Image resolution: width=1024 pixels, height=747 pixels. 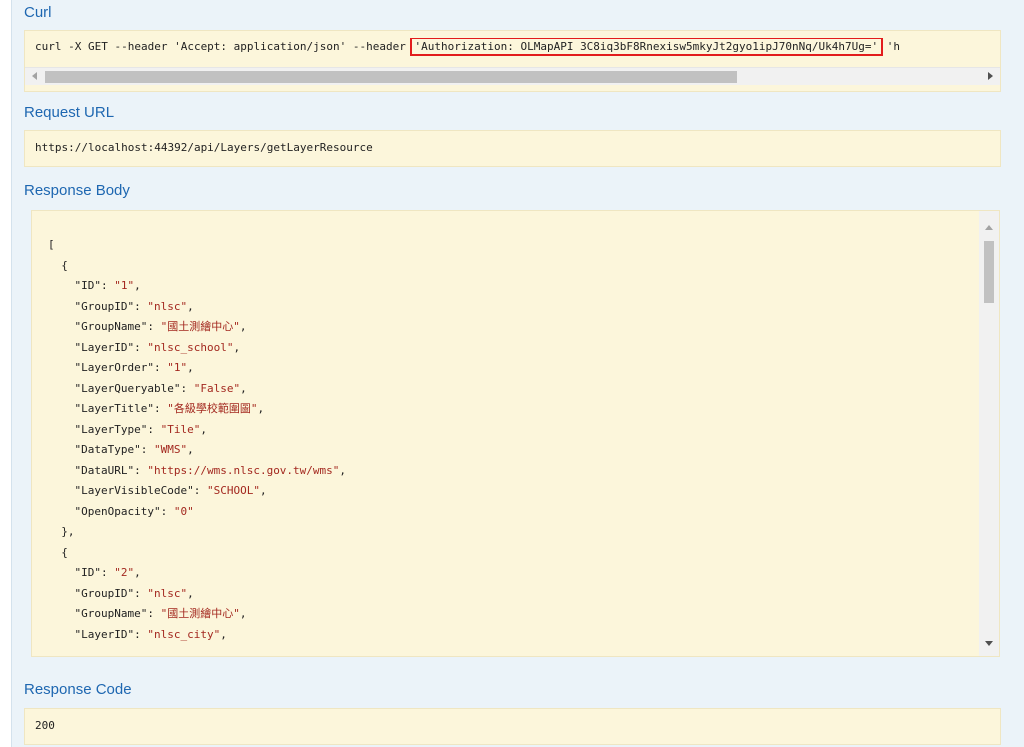 I want to click on response-code-block: 200, so click(x=512, y=726).